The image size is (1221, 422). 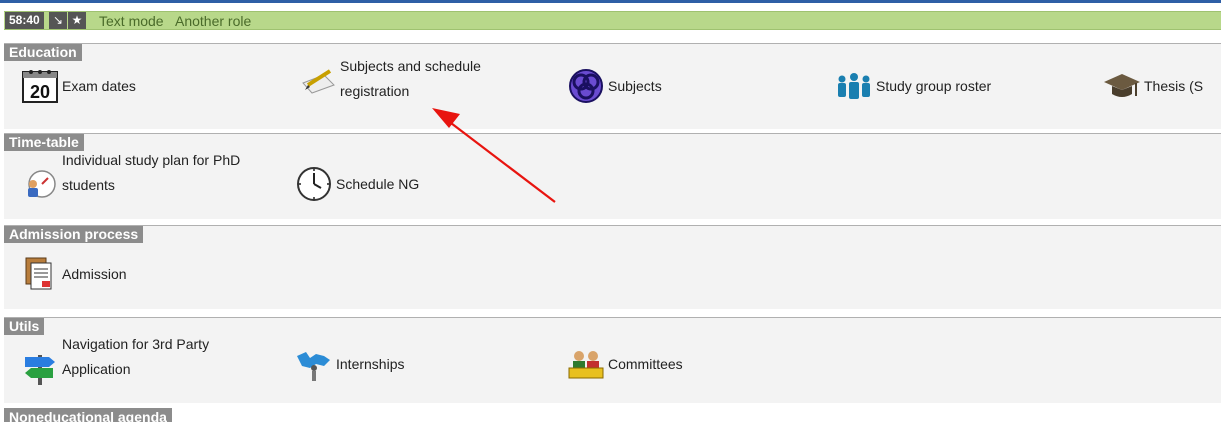 I want to click on world-map-person-icon, so click(x=314, y=364).